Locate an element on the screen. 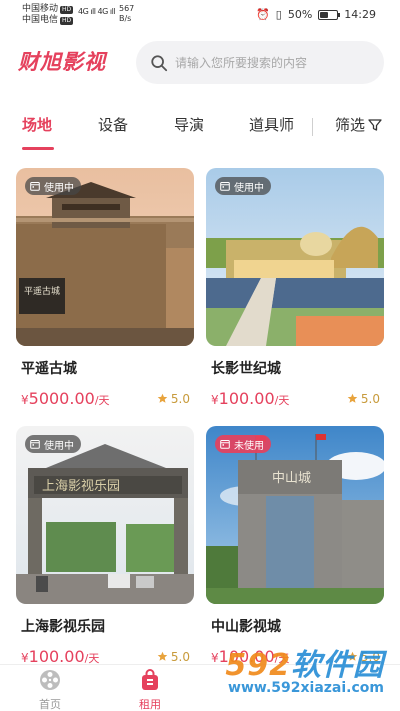 The height and width of the screenshot is (711, 400). listing-meta: ¥5000.00/天 5.0 is located at coordinates (107, 398).